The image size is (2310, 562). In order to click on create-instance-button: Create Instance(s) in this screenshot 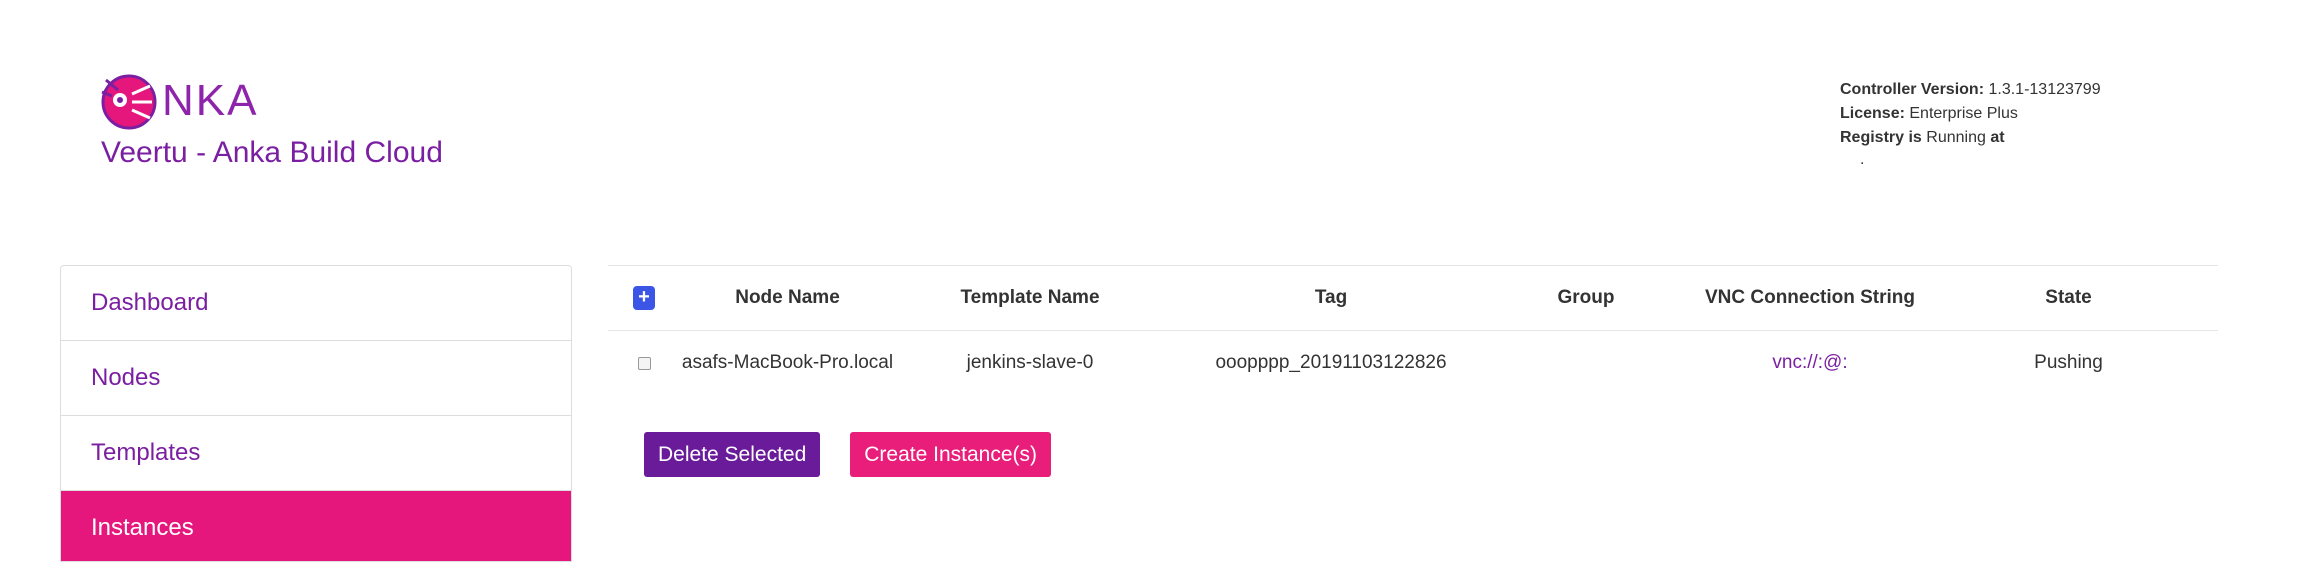, I will do `click(951, 454)`.